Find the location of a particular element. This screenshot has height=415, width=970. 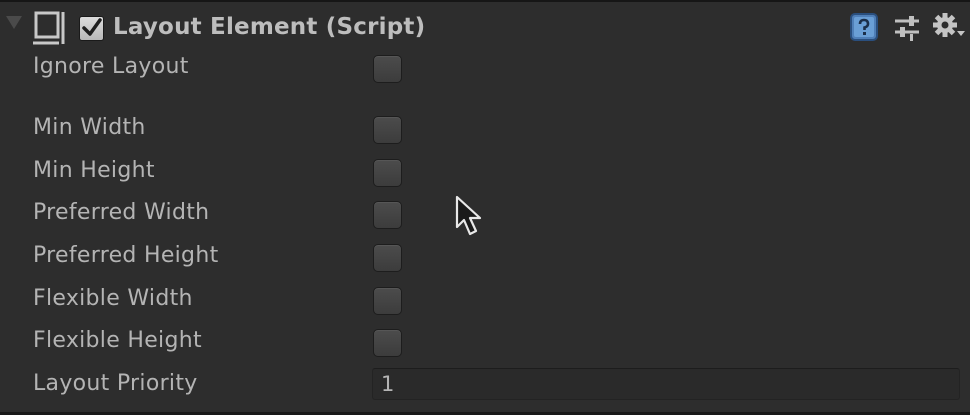

layout-element-icon is located at coordinates (49, 28).